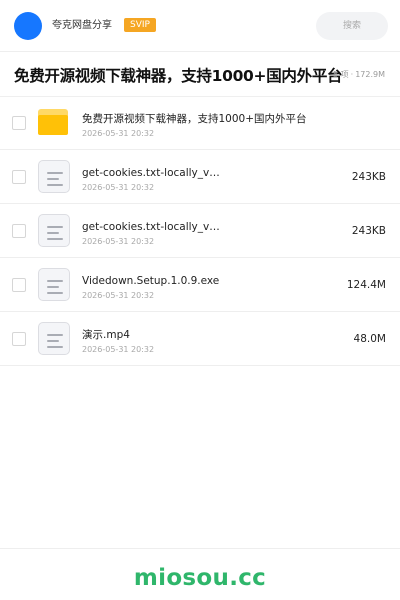 Image resolution: width=400 pixels, height=600 pixels. I want to click on file-name: Videdown.Setup.1.0.9.exe, so click(151, 281).